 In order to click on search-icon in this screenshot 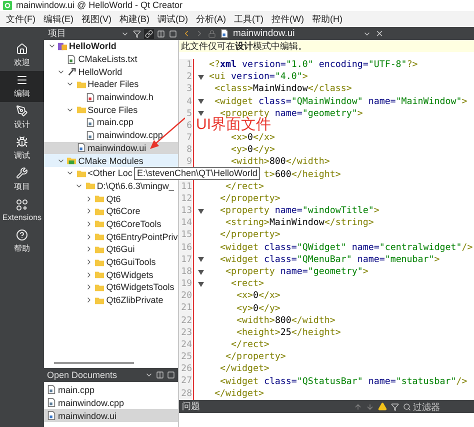, I will do `click(407, 406)`.